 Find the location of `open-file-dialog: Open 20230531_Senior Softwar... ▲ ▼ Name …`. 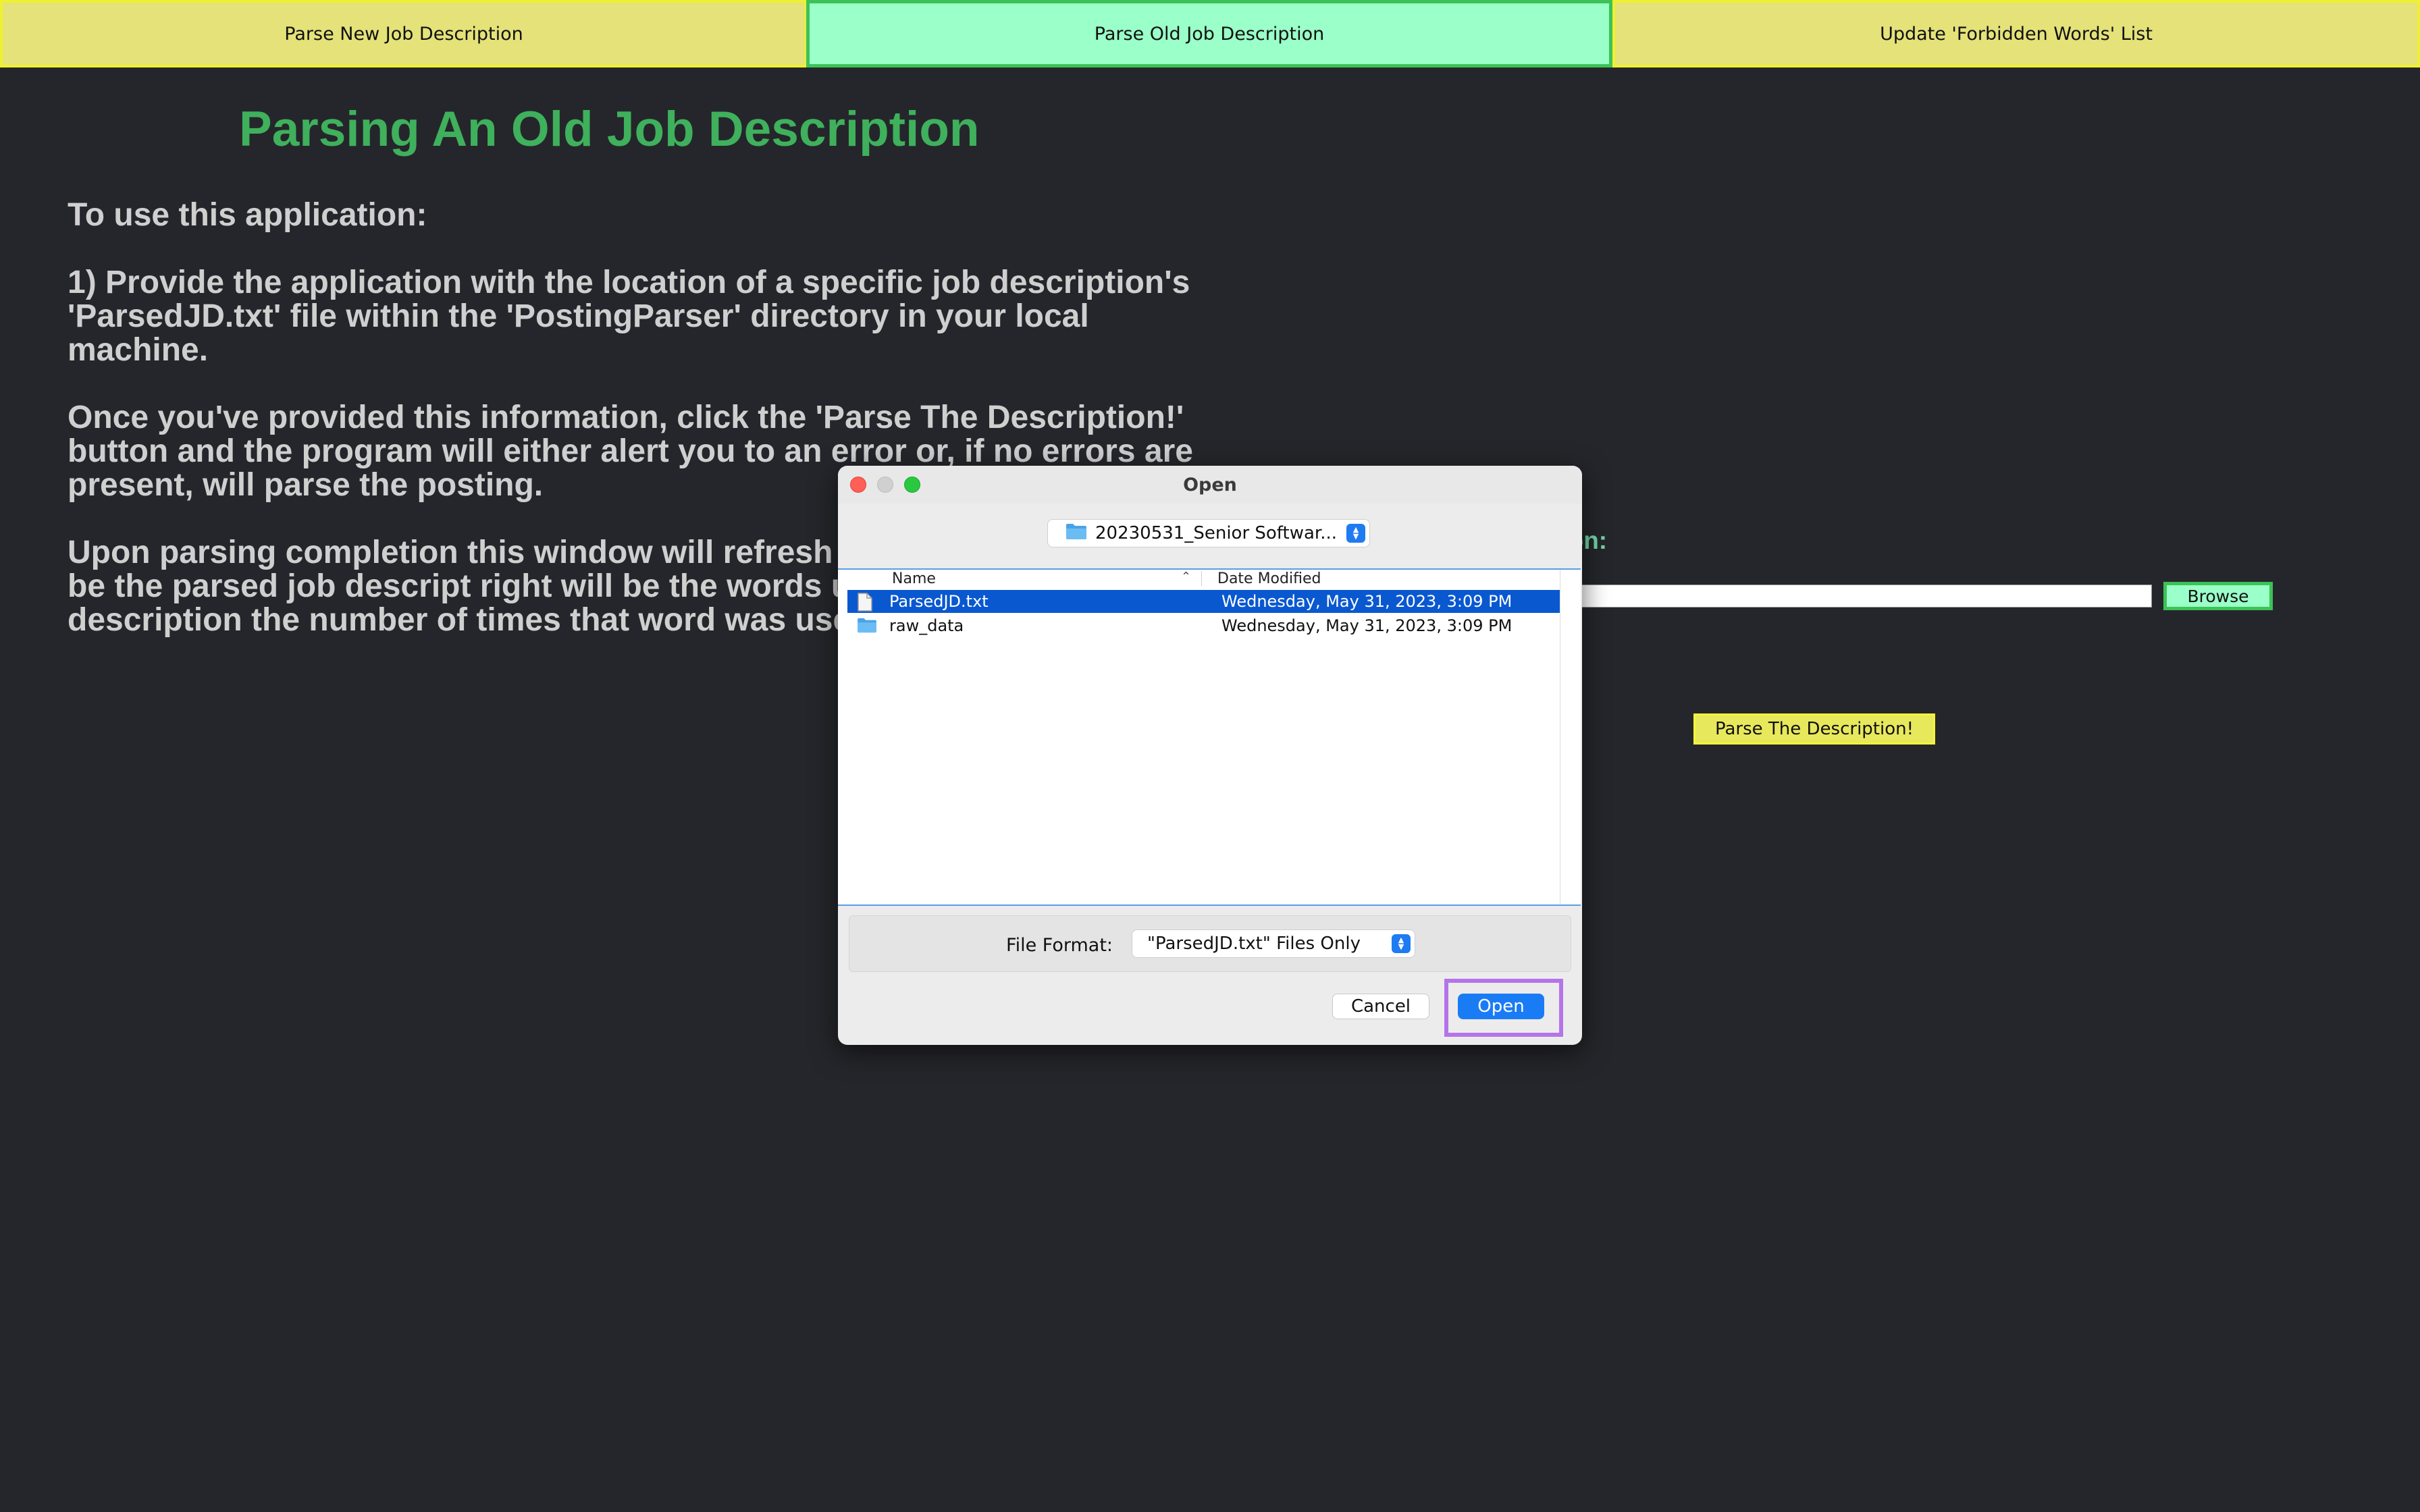

open-file-dialog: Open 20230531_Senior Softwar... ▲ ▼ Name … is located at coordinates (1210, 755).